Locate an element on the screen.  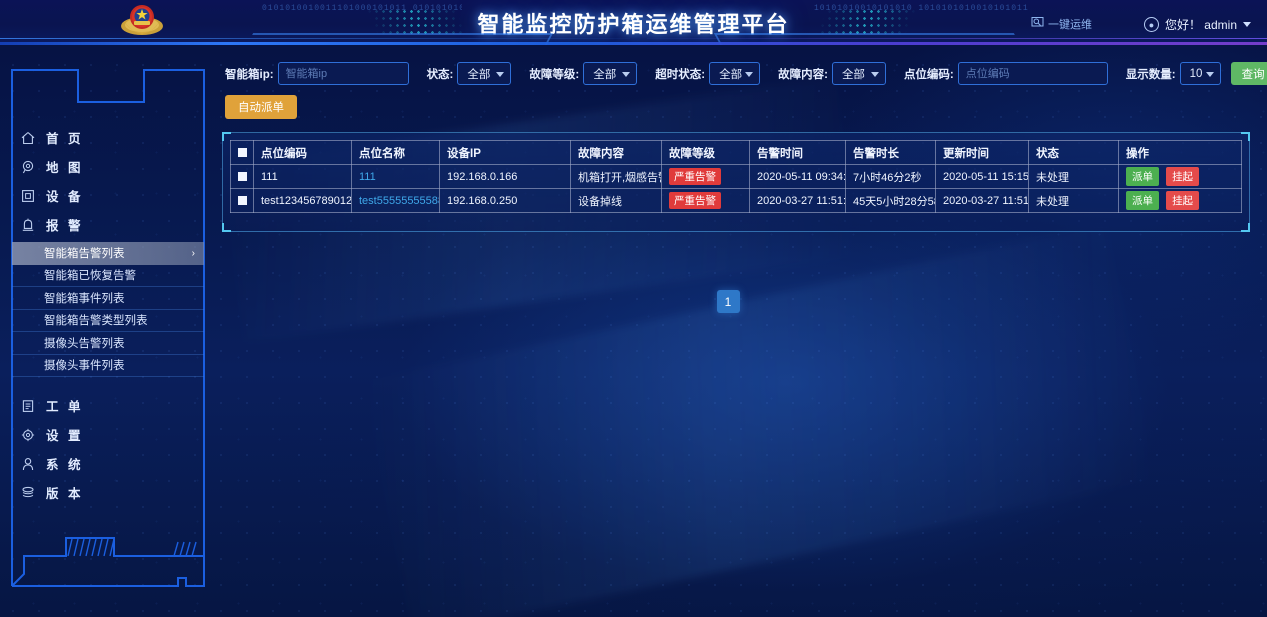
col-alarm-time: 告警时间 is located at coordinates (797, 152).